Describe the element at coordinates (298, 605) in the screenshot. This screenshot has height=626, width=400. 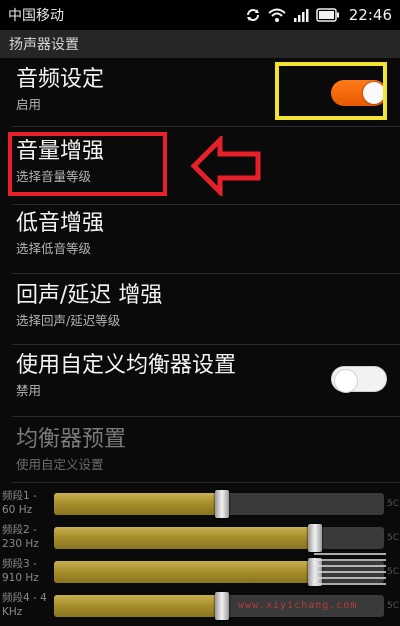
I see `watermark: www.xiyichang.com` at that location.